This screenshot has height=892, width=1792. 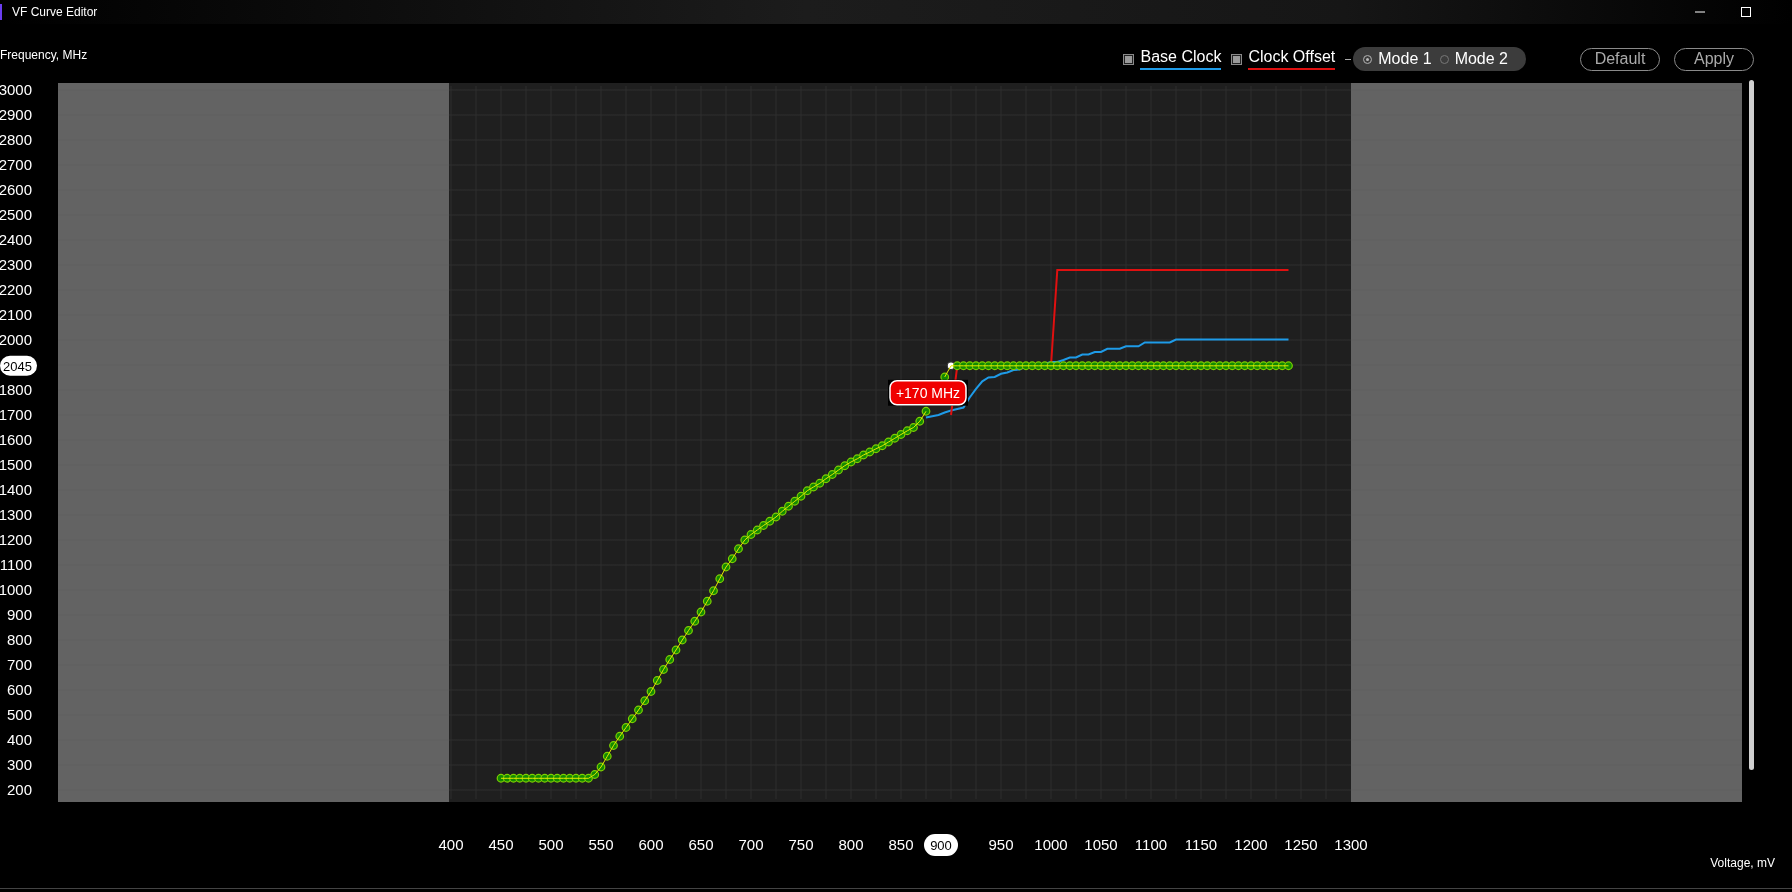 I want to click on y-axis-label: 1500, so click(x=16, y=464).